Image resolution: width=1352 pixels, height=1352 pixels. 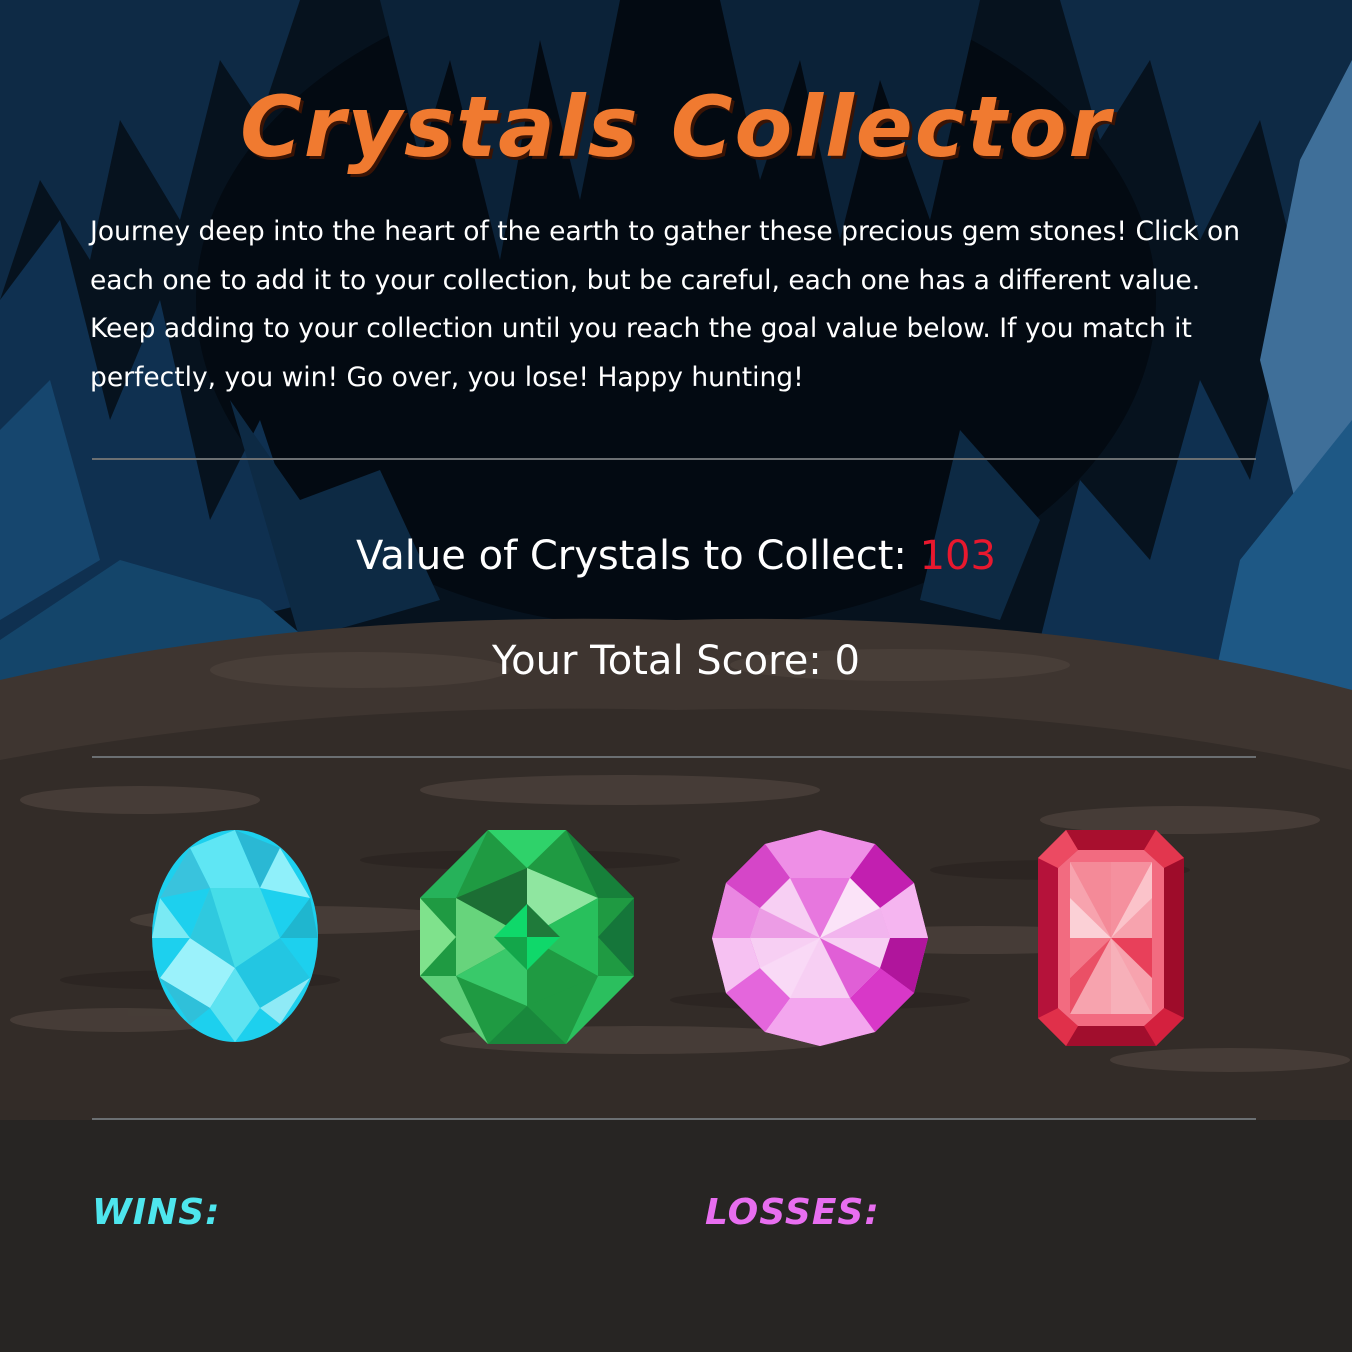 What do you see at coordinates (638, 556) in the screenshot?
I see `goal-label: Value of Crystals to Collect:` at bounding box center [638, 556].